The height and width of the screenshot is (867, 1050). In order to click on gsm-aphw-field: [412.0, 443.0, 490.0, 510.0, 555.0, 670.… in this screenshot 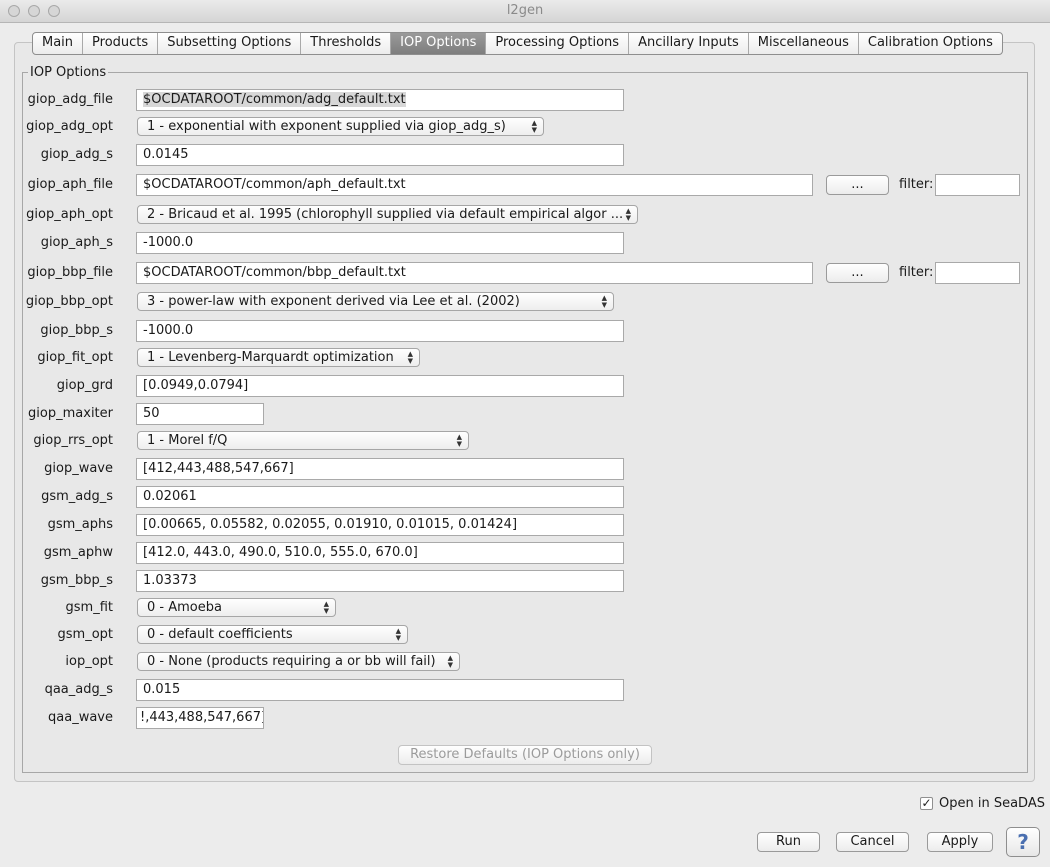, I will do `click(380, 553)`.